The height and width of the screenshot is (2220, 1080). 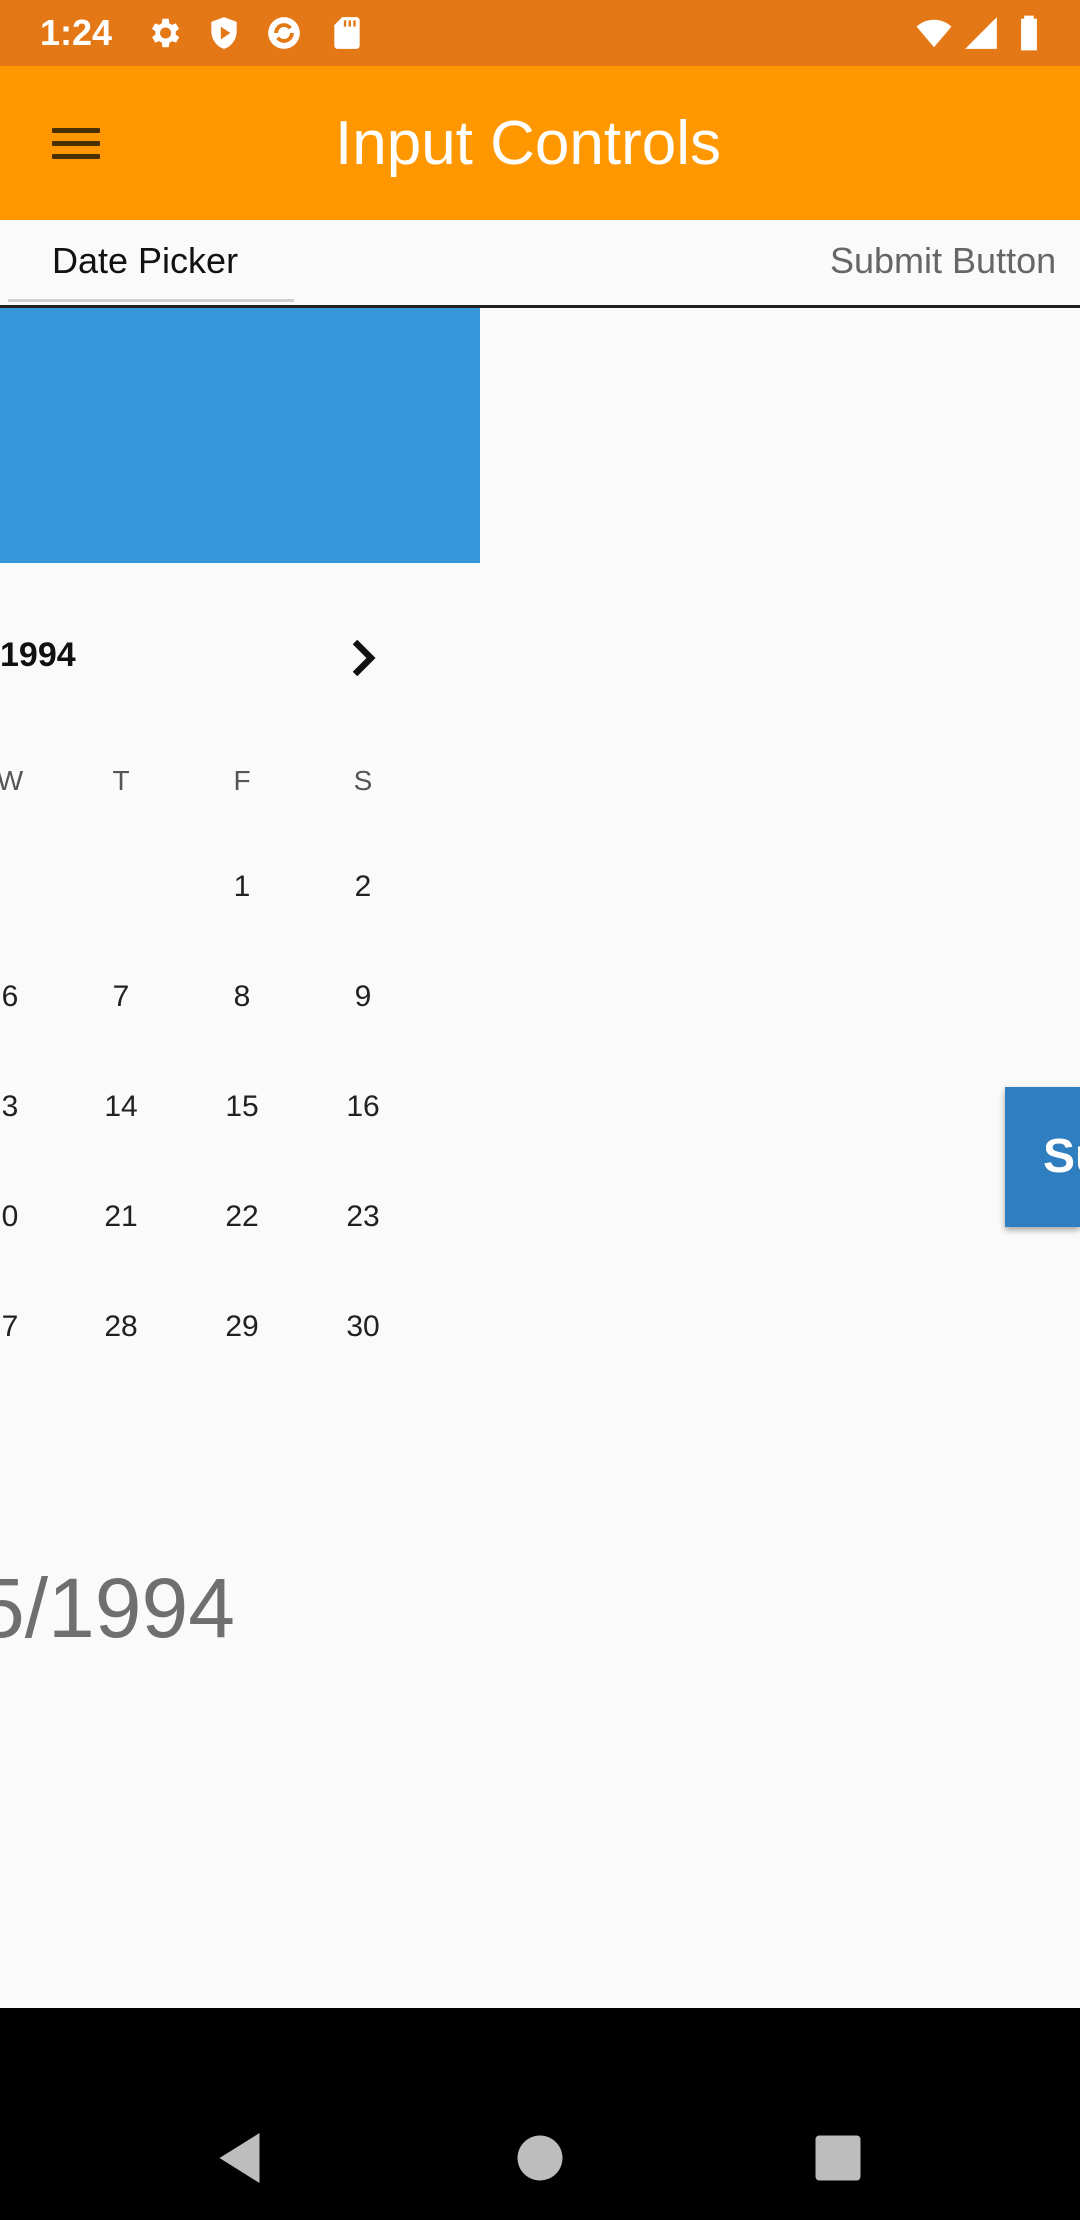 I want to click on calendar-day: 21, so click(x=121, y=1217).